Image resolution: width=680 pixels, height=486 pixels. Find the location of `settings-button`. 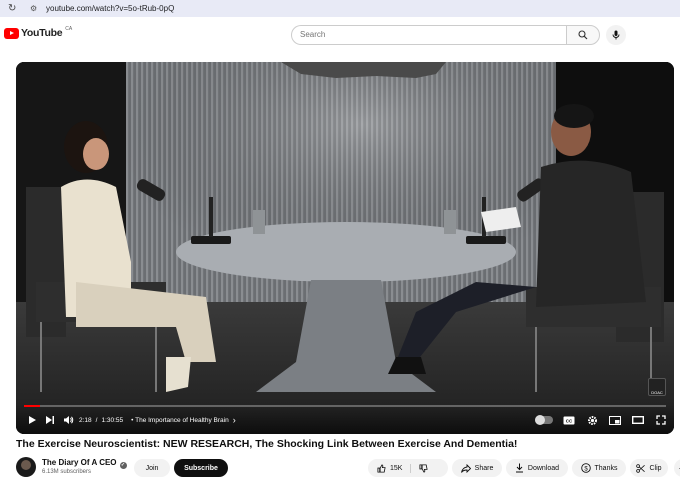

settings-button is located at coordinates (592, 420).